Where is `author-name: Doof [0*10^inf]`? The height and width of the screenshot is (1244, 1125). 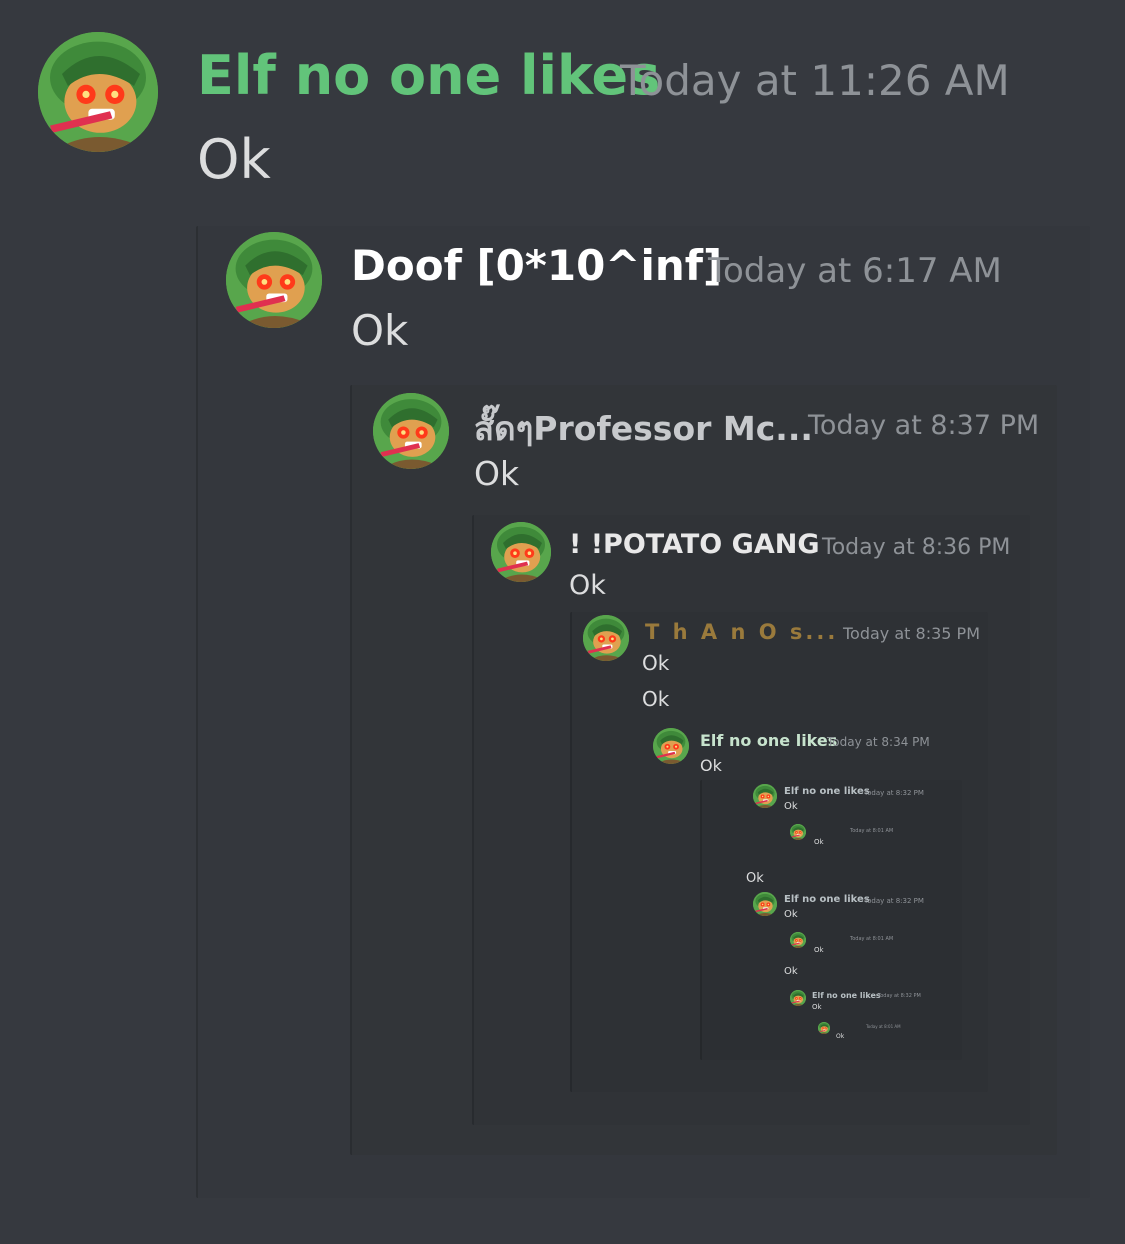
author-name: Doof [0*10^inf] is located at coordinates (536, 265).